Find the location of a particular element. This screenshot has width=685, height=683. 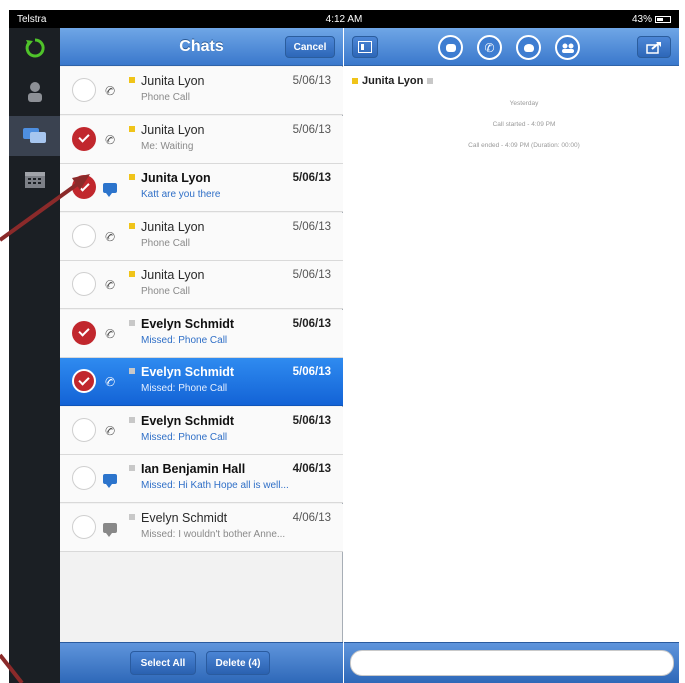

rail-calendar-button is located at coordinates (34, 180).